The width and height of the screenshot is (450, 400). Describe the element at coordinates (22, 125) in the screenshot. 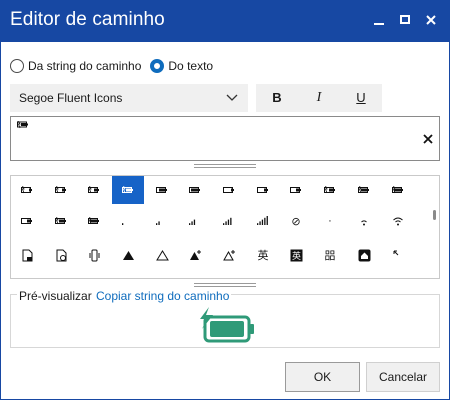

I see `battery-charging-icon` at that location.